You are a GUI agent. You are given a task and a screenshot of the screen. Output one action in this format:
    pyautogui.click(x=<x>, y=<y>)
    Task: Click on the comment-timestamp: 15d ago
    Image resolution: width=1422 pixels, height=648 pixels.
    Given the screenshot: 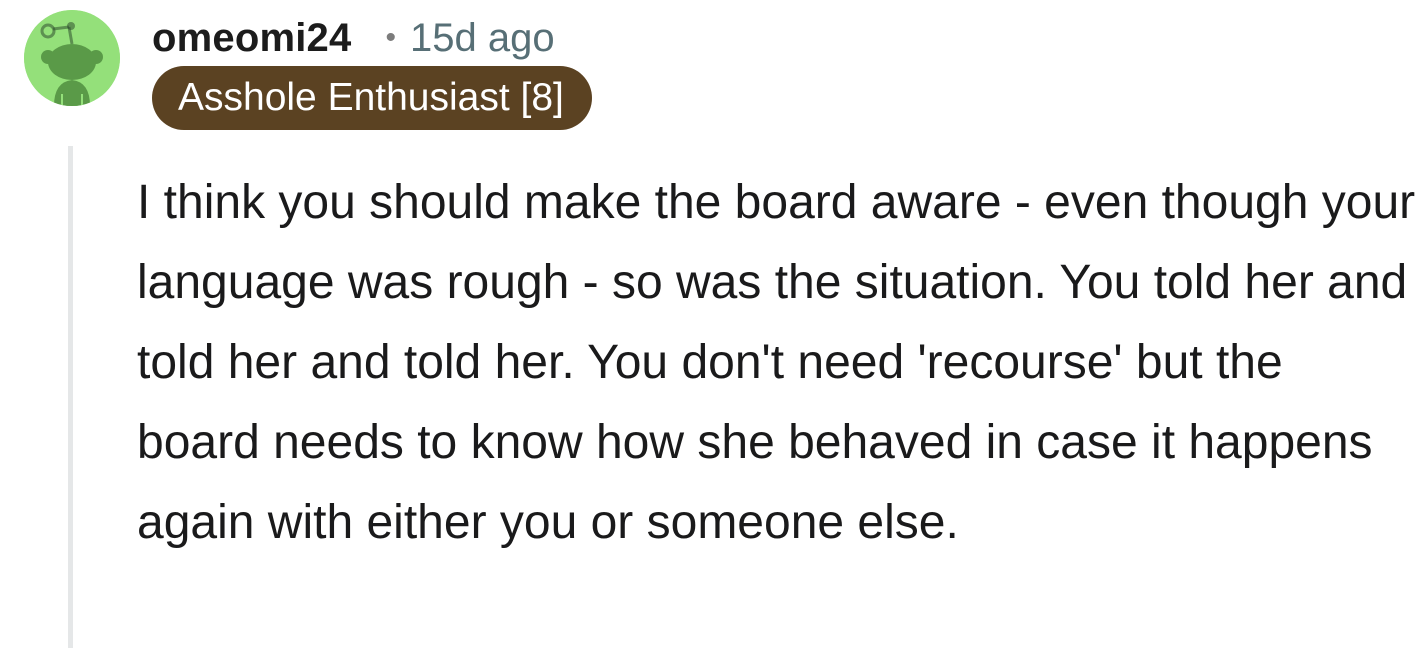 What is the action you would take?
    pyautogui.click(x=482, y=38)
    